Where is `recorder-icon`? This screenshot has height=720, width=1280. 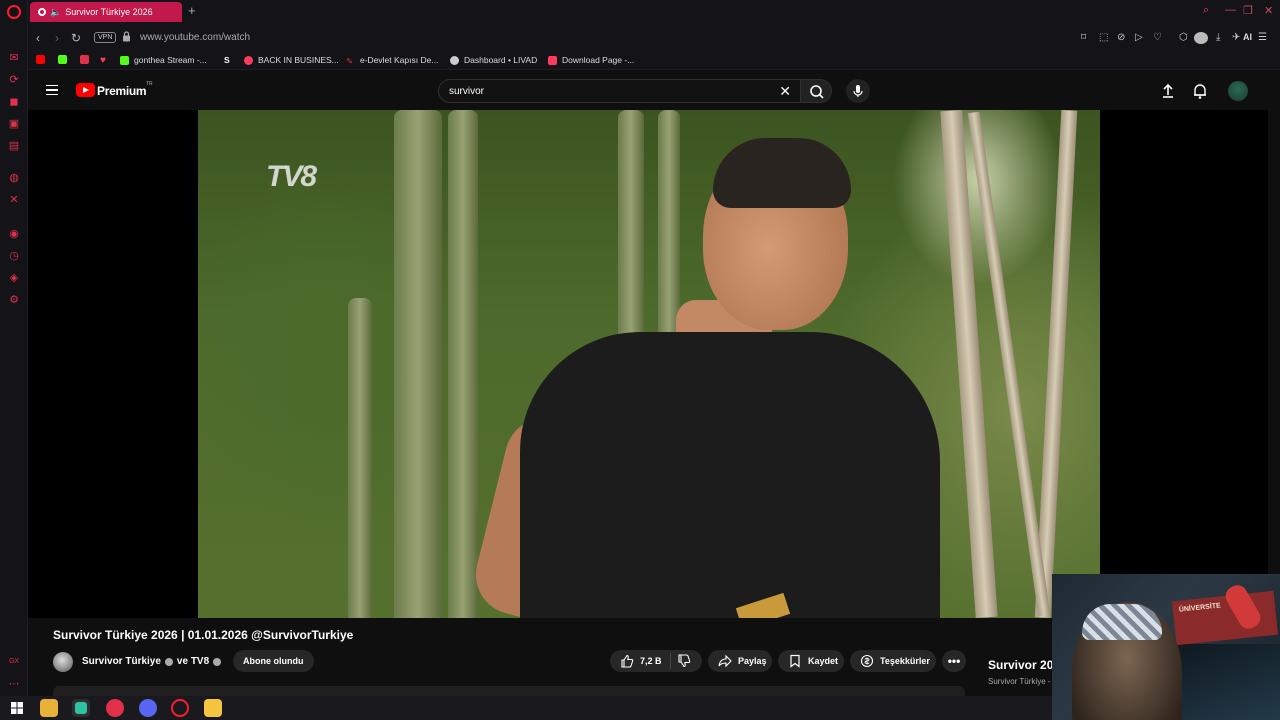
recorder-icon is located at coordinates (115, 708).